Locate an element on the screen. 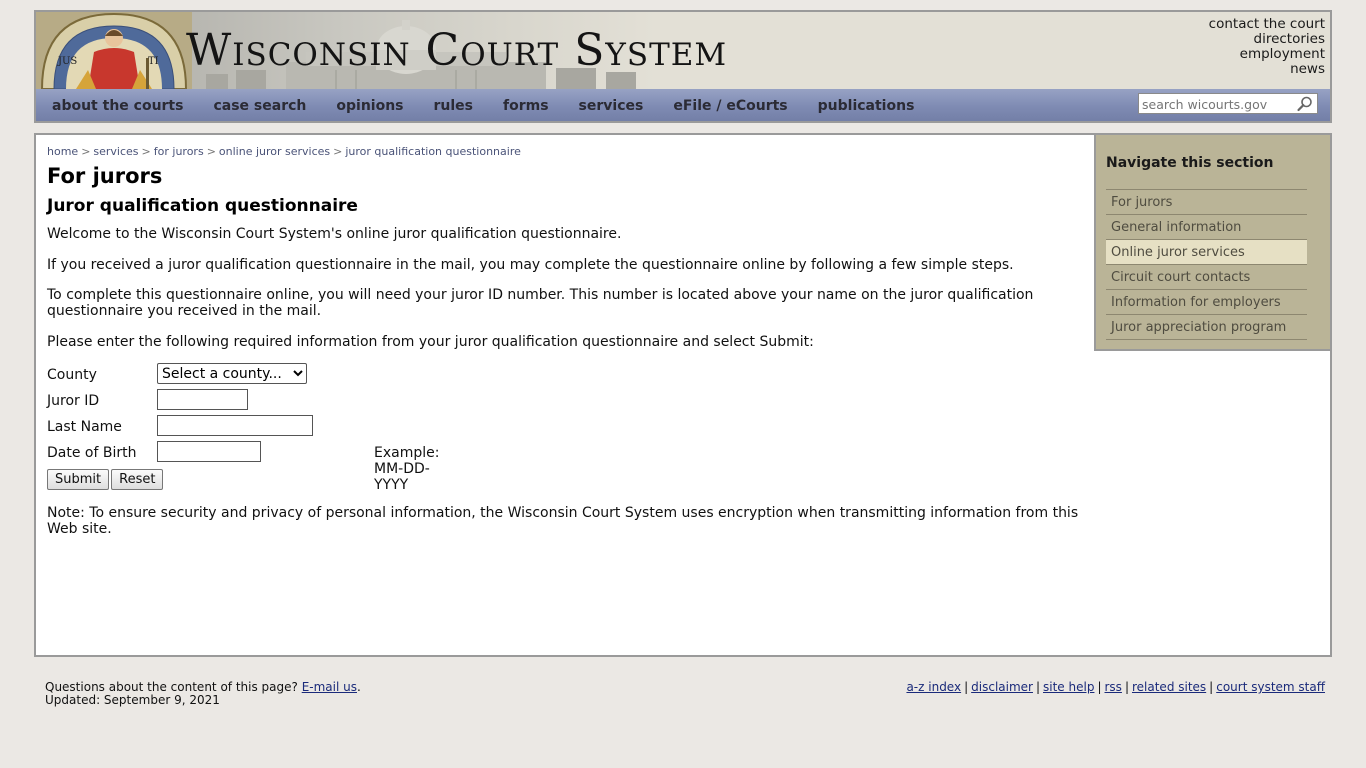  nav-publications: publications is located at coordinates (865, 105).